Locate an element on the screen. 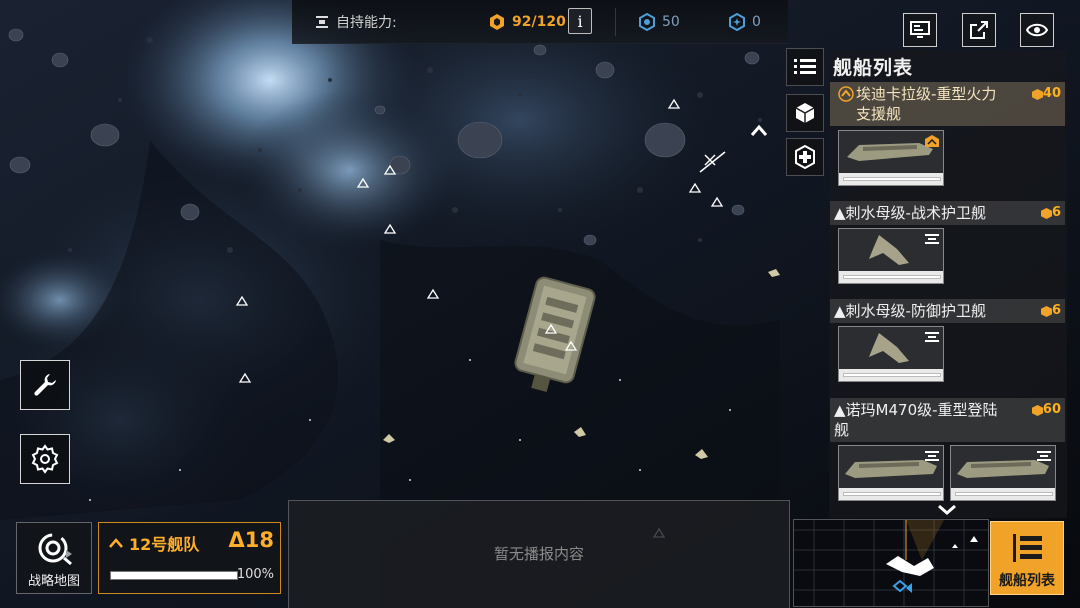 The height and width of the screenshot is (608, 1080). fleet-name: 12号舰队 is located at coordinates (154, 543).